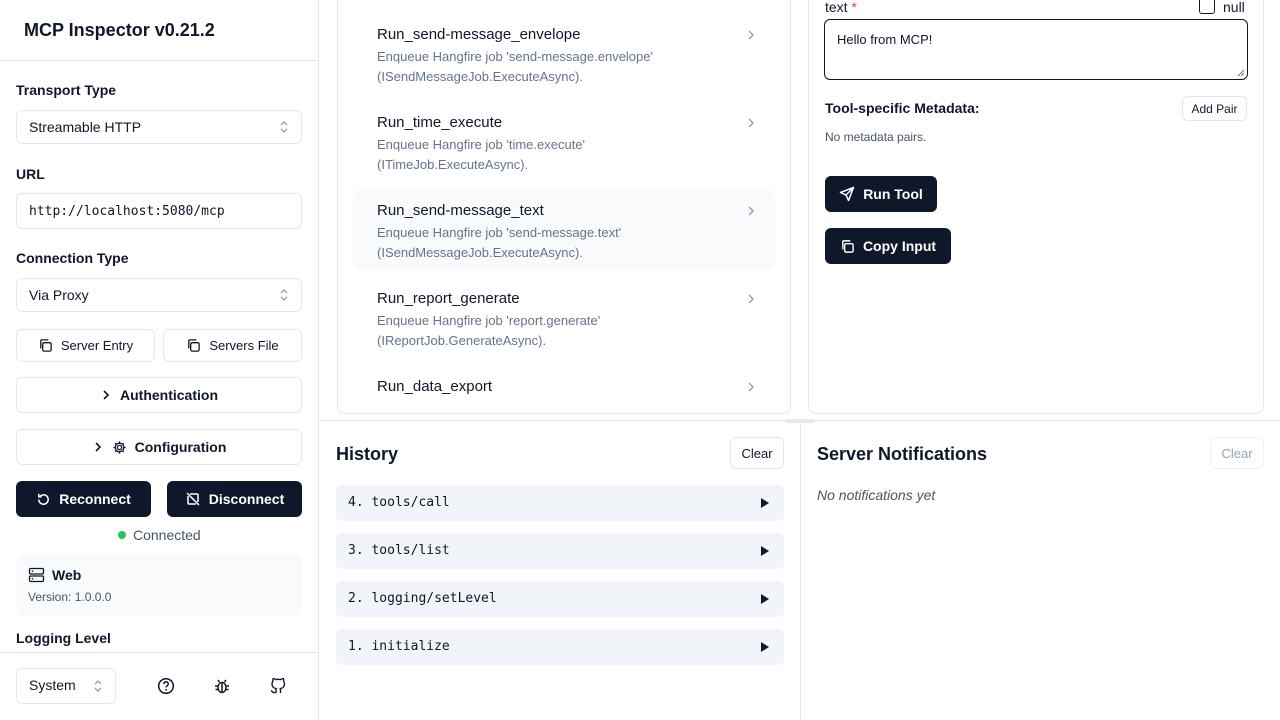  I want to click on no-notifications-text: No notifications yet, so click(876, 495).